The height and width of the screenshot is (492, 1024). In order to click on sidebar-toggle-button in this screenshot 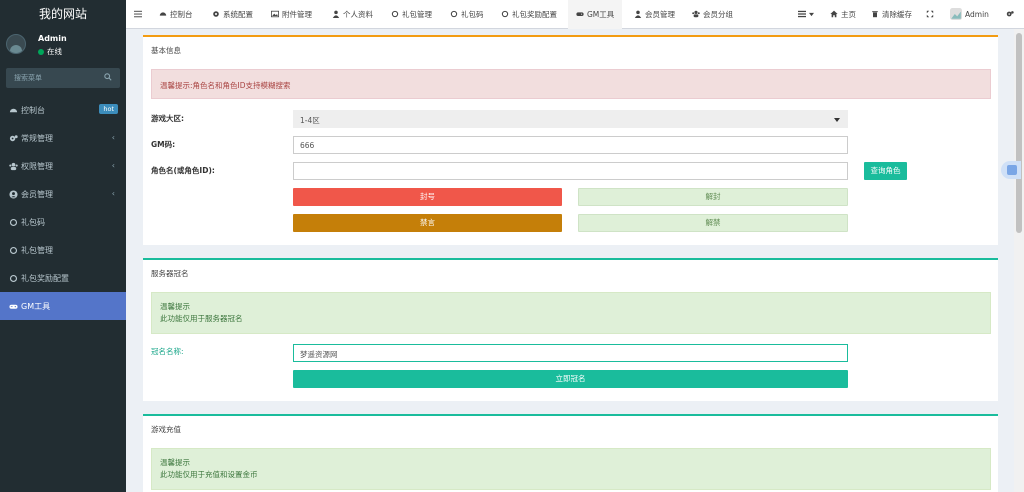, I will do `click(139, 14)`.